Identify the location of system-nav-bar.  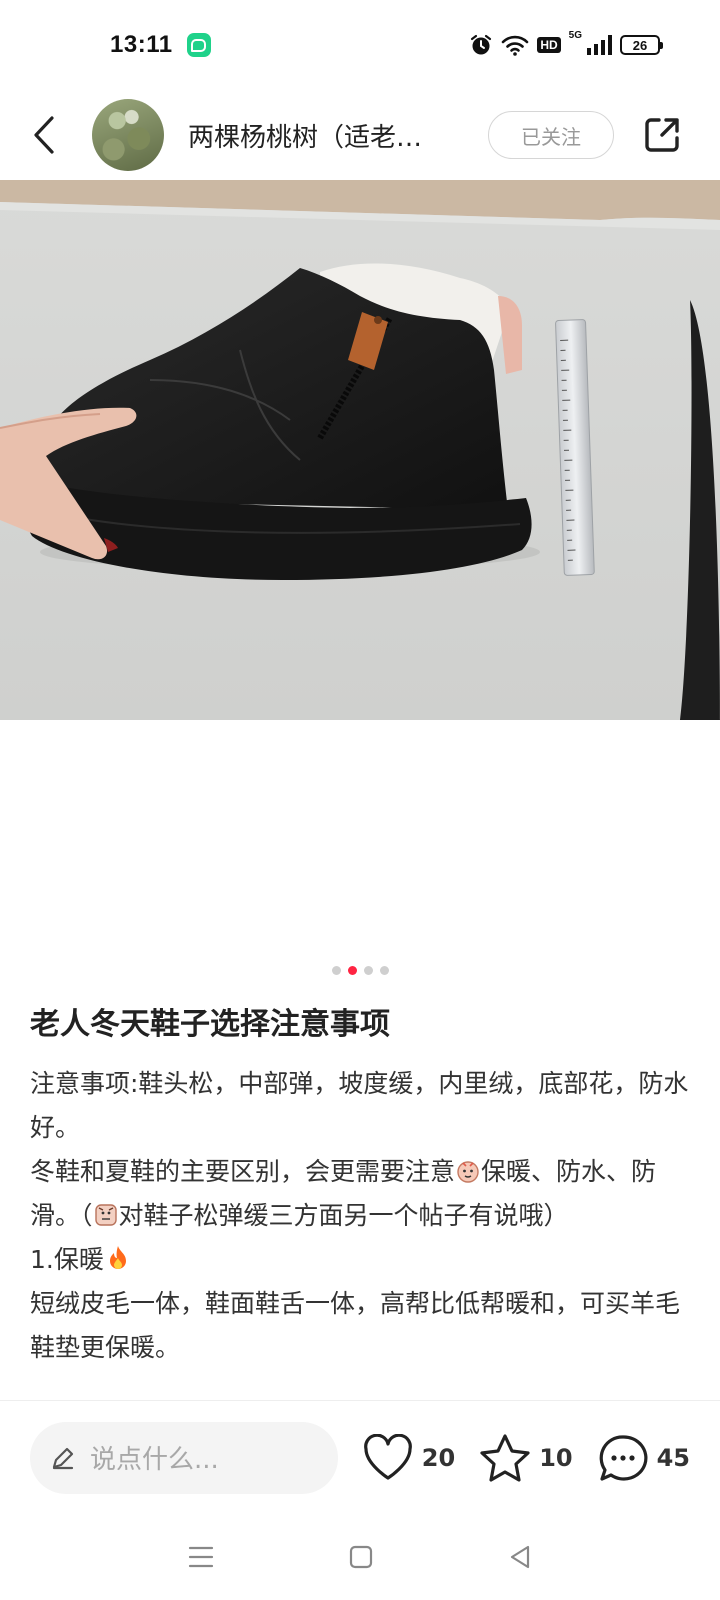
(360, 1557).